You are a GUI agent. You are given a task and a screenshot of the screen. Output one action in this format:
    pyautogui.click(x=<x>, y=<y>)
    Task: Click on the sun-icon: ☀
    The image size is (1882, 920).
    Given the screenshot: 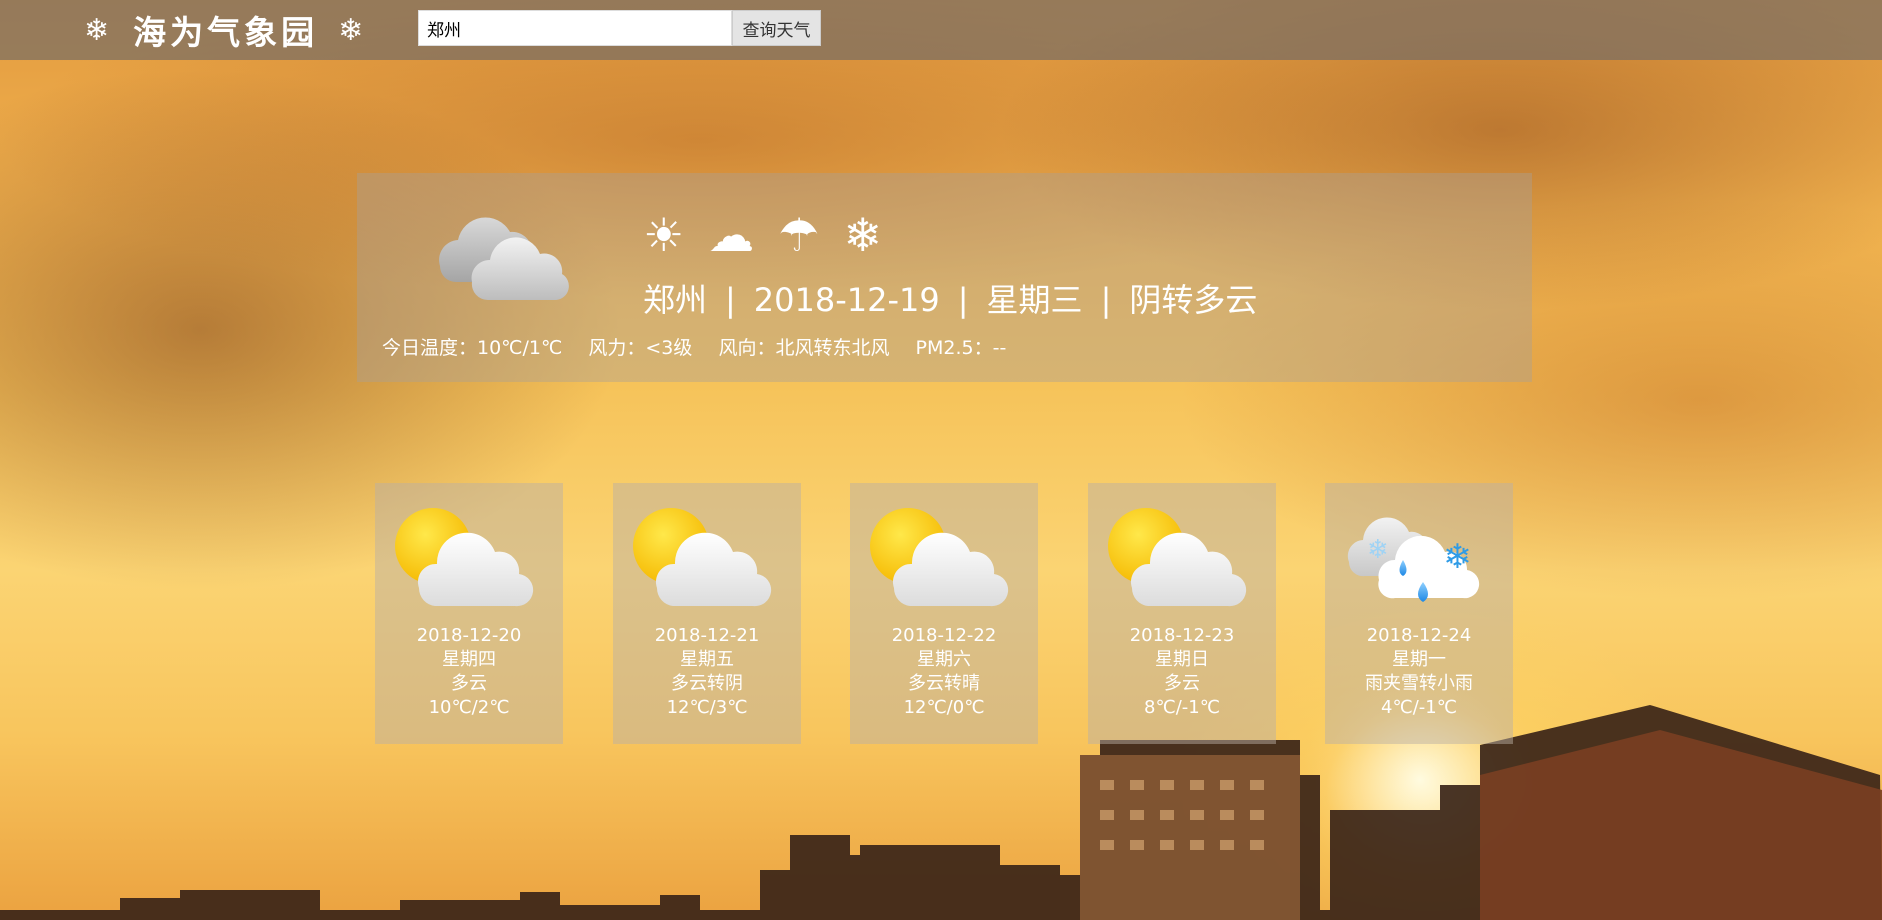 What is the action you would take?
    pyautogui.click(x=664, y=235)
    